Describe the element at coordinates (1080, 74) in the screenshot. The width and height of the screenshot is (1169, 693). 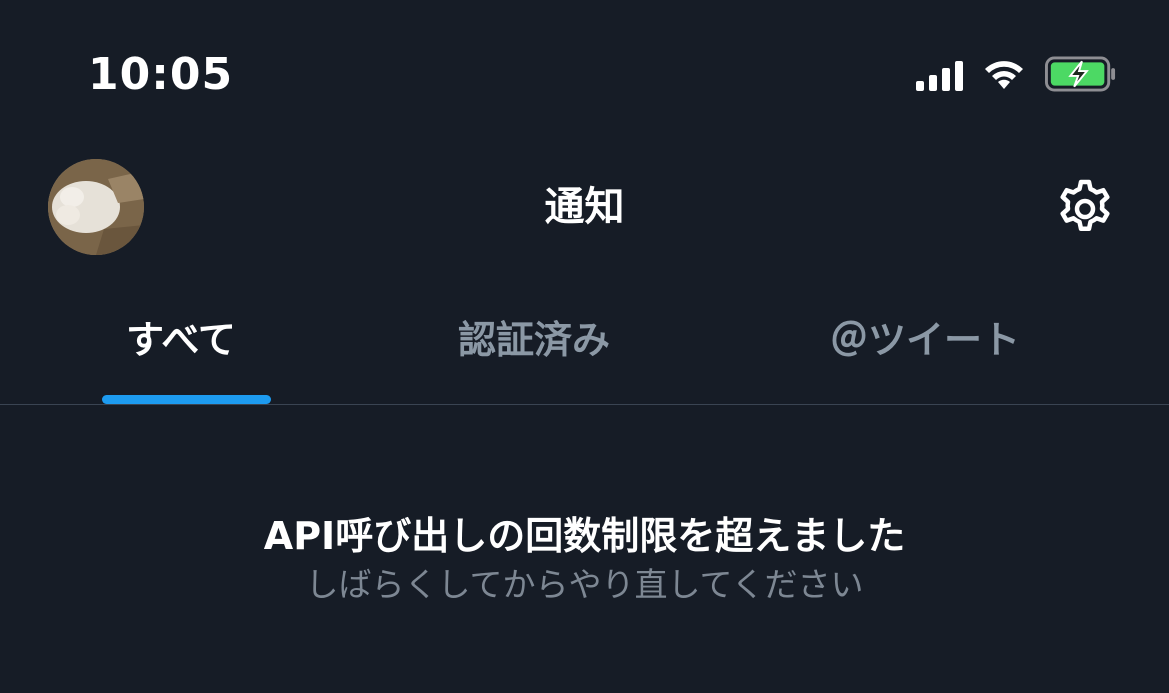
I see `battery-charging-icon` at that location.